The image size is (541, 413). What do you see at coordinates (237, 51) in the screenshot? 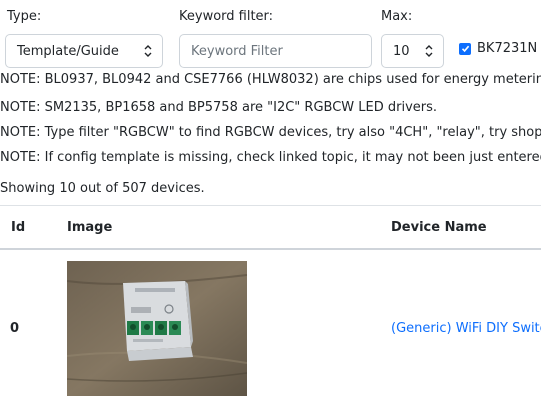
I see `keyword-placeholder: Keyword Filter` at bounding box center [237, 51].